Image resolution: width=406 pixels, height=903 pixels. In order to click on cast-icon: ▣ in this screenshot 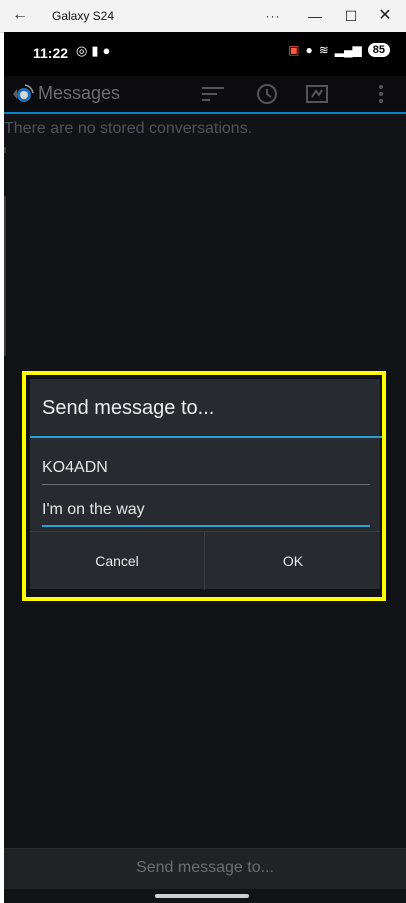, I will do `click(294, 50)`.